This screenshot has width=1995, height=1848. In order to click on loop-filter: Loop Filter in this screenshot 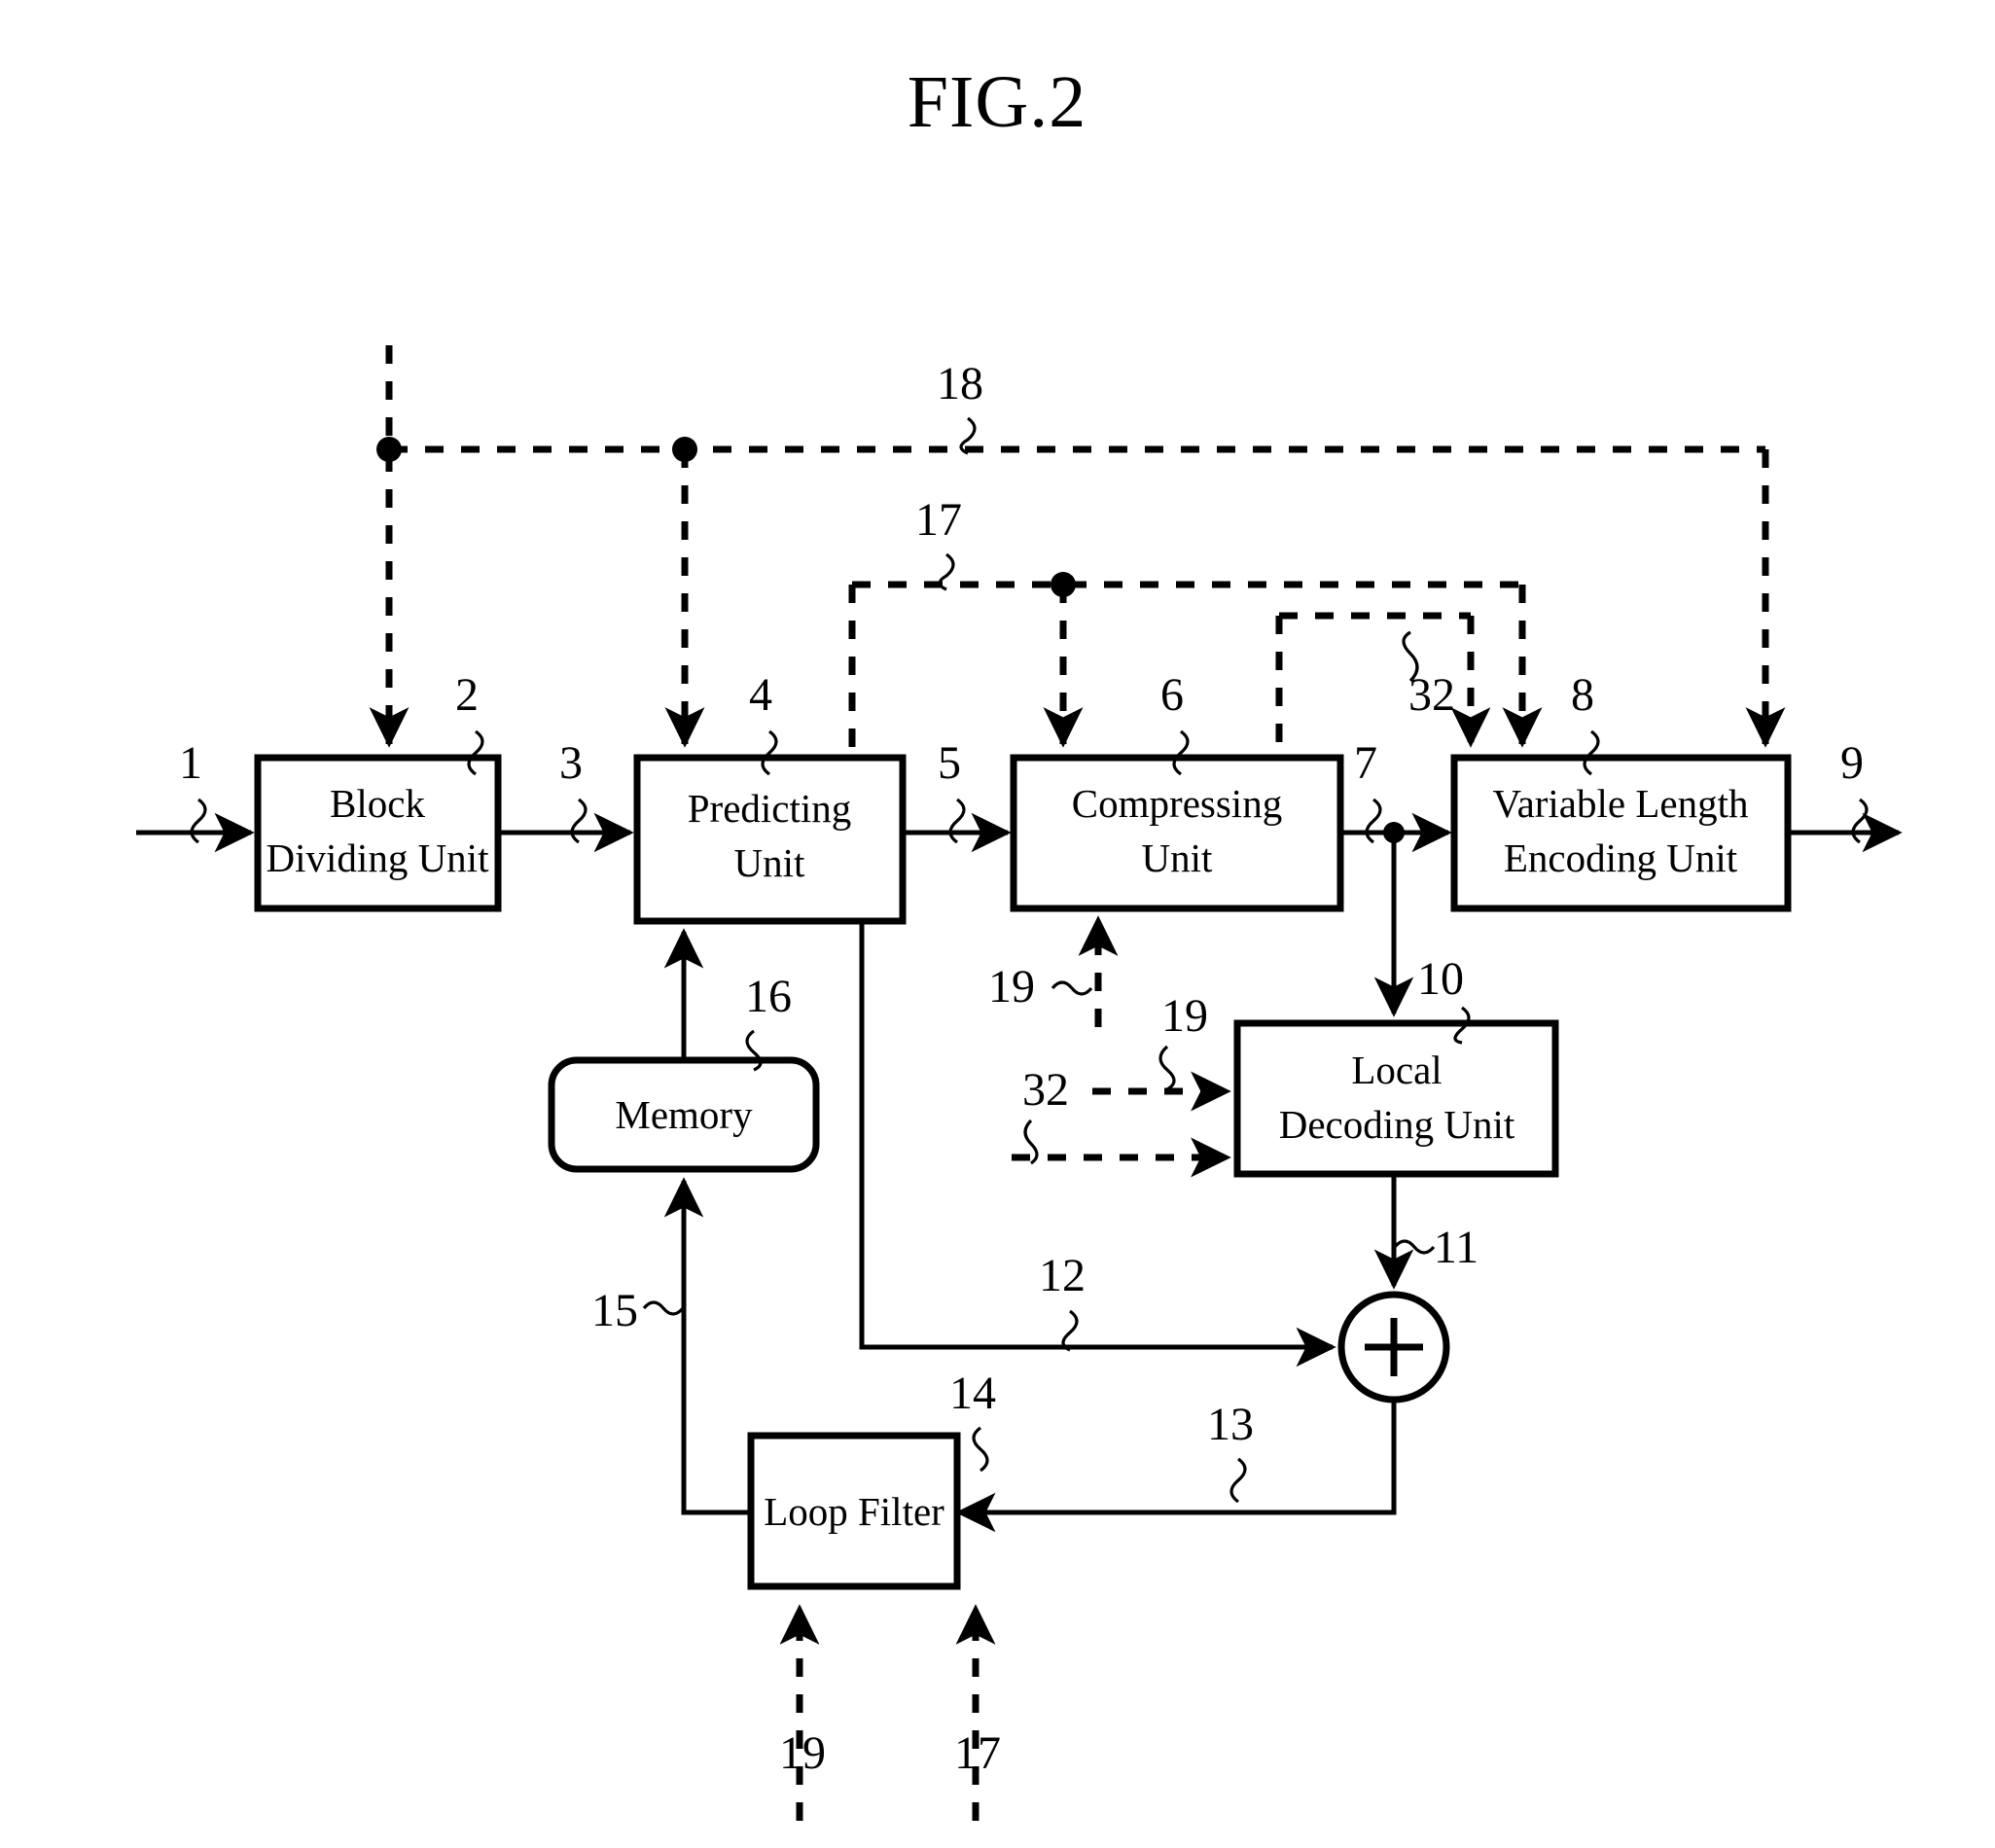, I will do `click(854, 1511)`.